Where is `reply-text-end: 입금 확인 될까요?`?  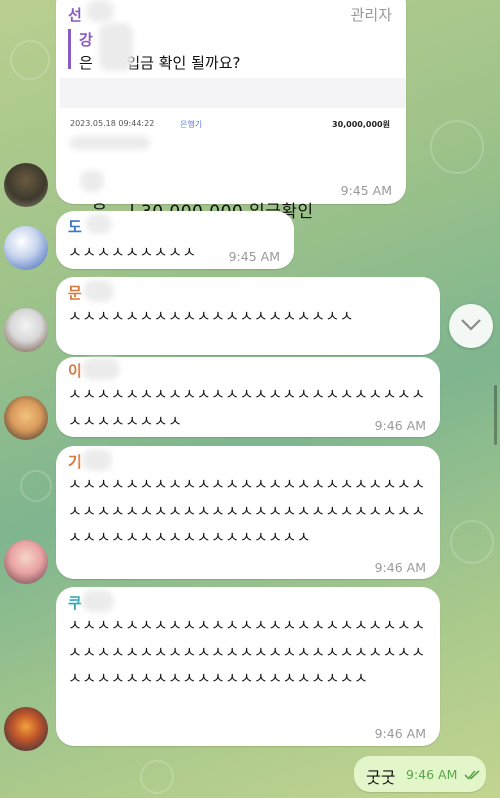 reply-text-end: 입금 확인 될까요? is located at coordinates (183, 63).